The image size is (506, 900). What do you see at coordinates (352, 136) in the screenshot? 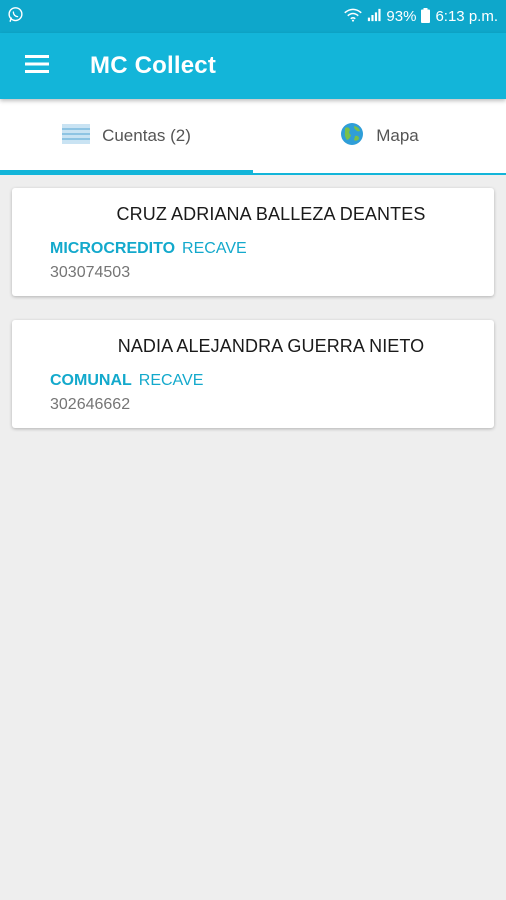
I see `globe-icon` at bounding box center [352, 136].